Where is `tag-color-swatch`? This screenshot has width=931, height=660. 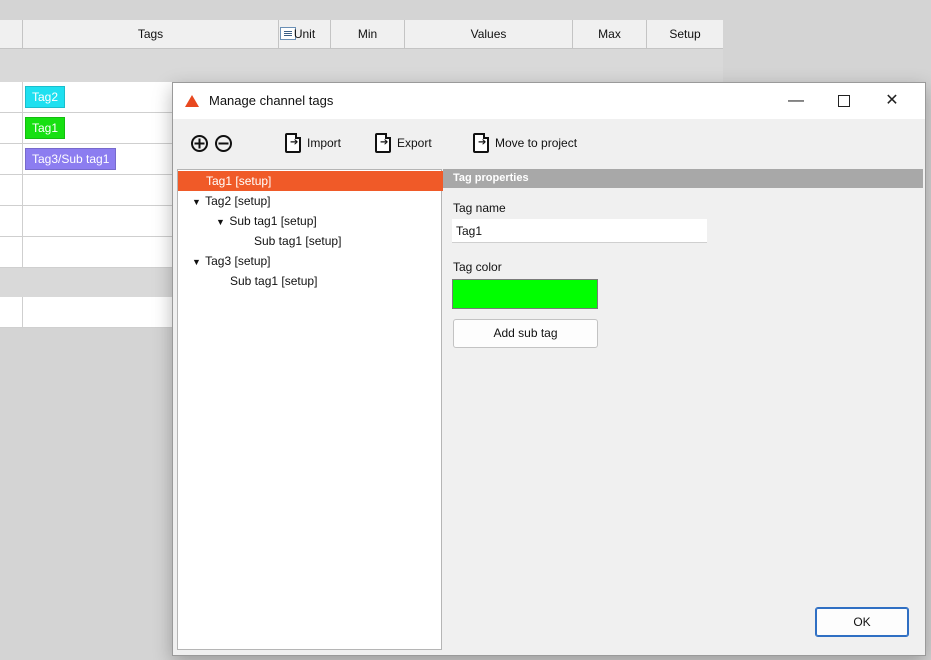
tag-color-swatch is located at coordinates (525, 294).